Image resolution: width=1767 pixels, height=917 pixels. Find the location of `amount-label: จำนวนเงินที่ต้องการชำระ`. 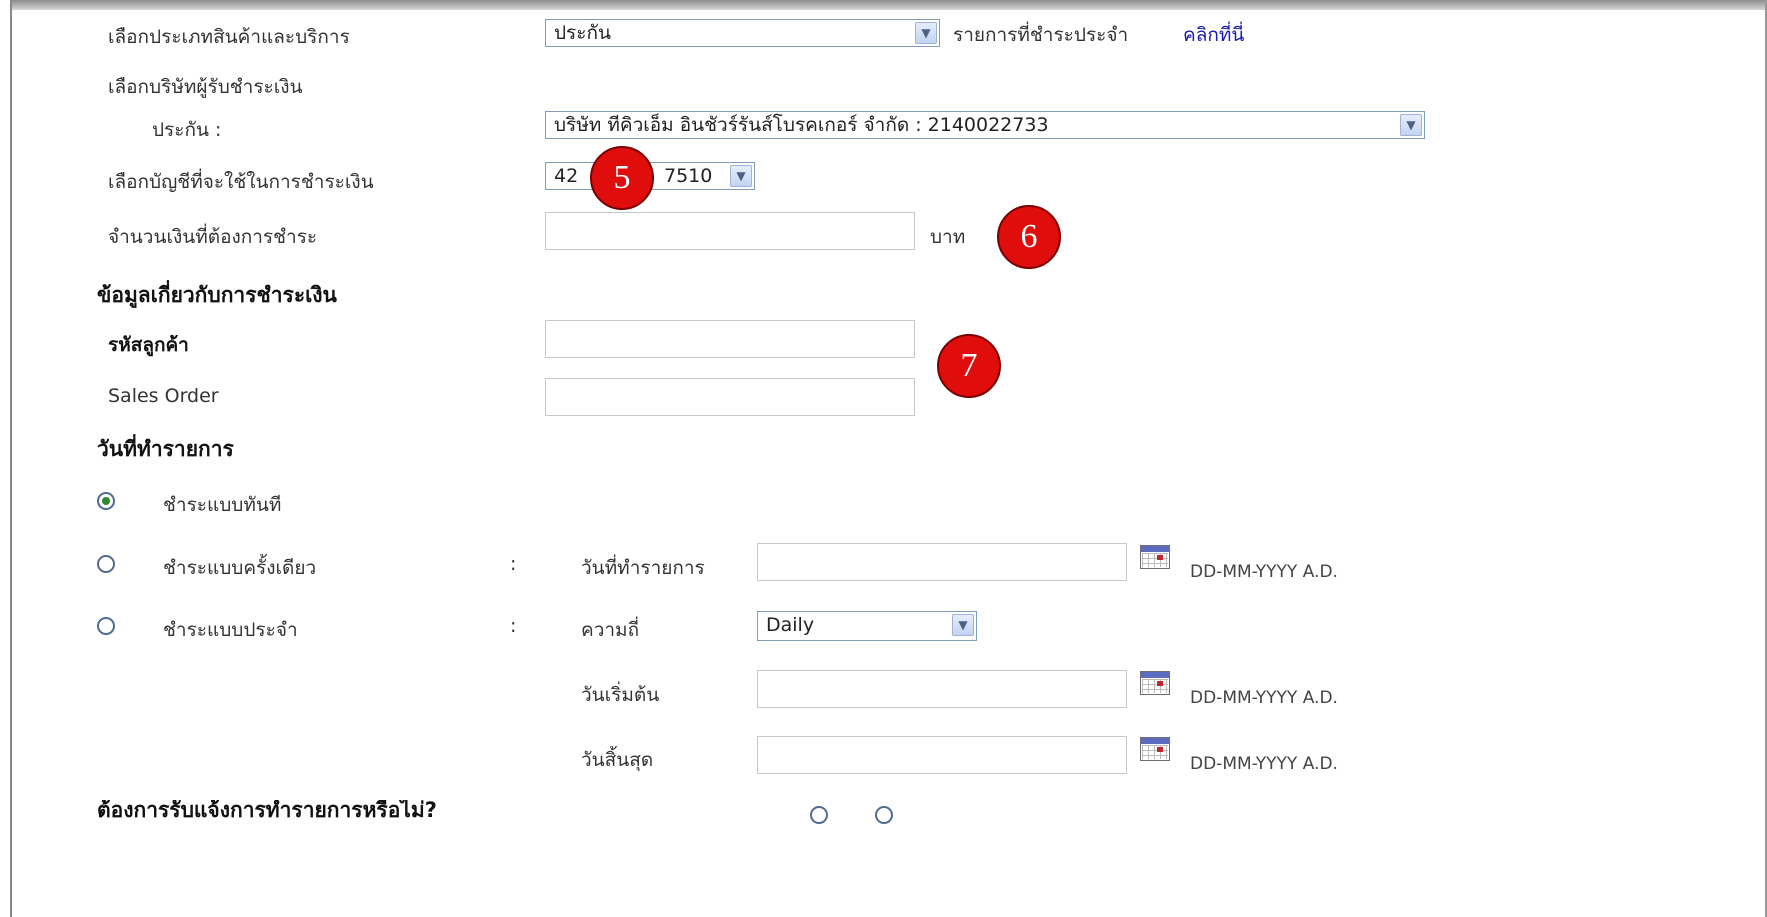

amount-label: จำนวนเงินที่ต้องการชำระ is located at coordinates (213, 237).